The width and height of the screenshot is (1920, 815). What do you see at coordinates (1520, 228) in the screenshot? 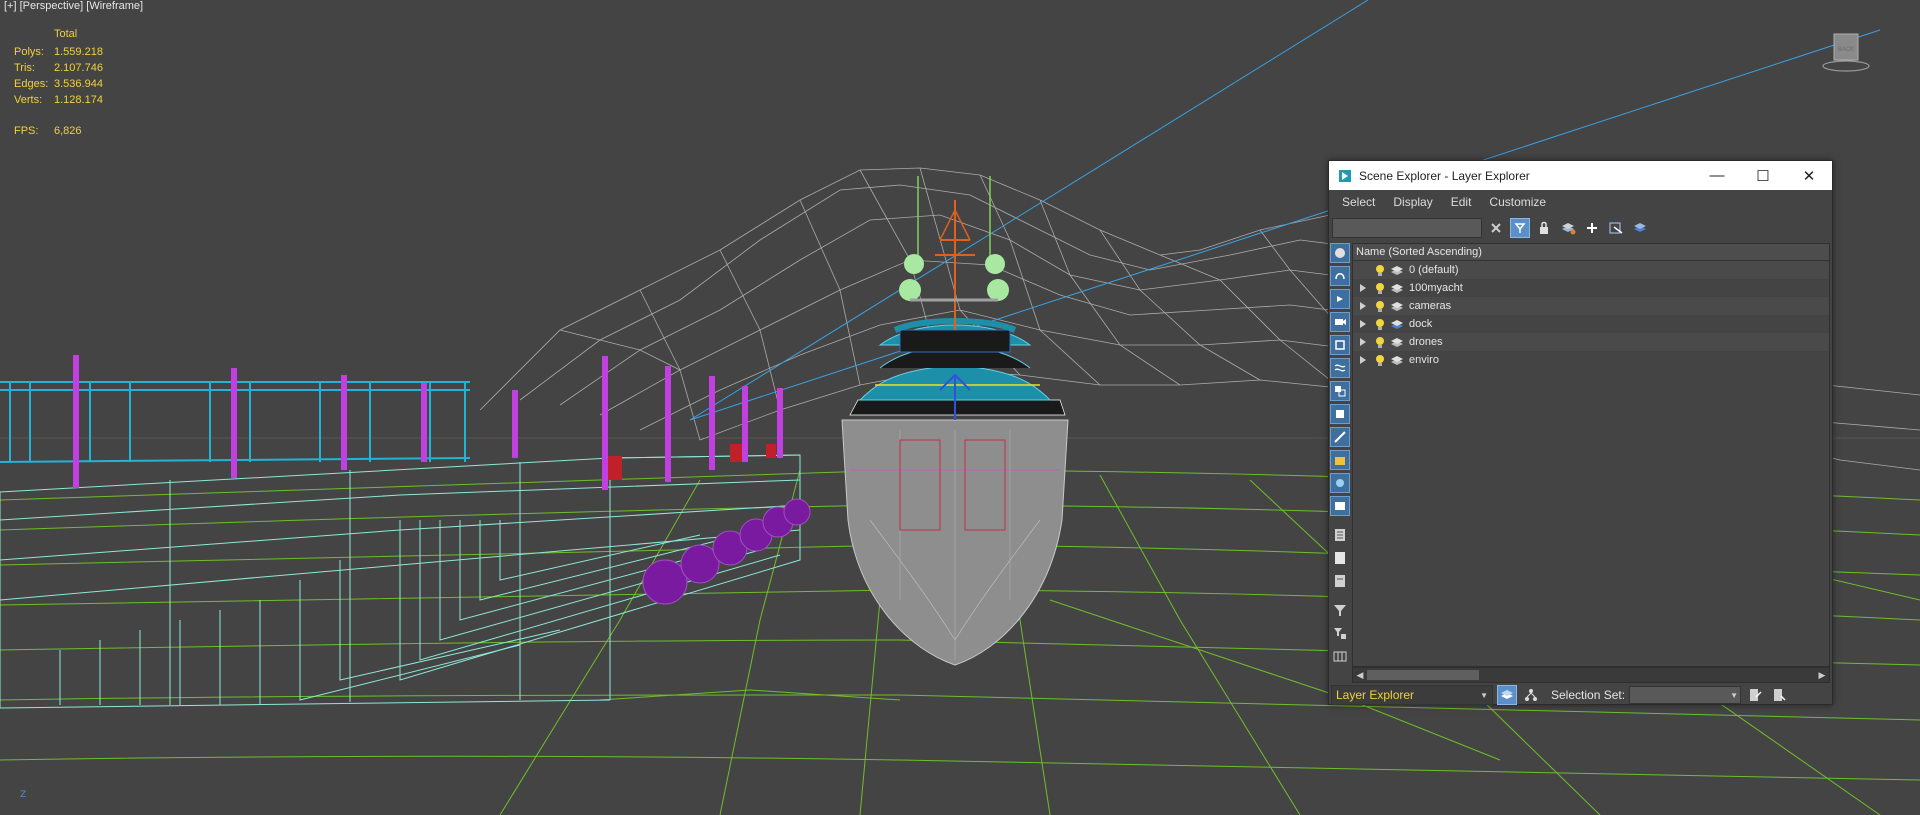
I see `find-case-sensitive-icon` at bounding box center [1520, 228].